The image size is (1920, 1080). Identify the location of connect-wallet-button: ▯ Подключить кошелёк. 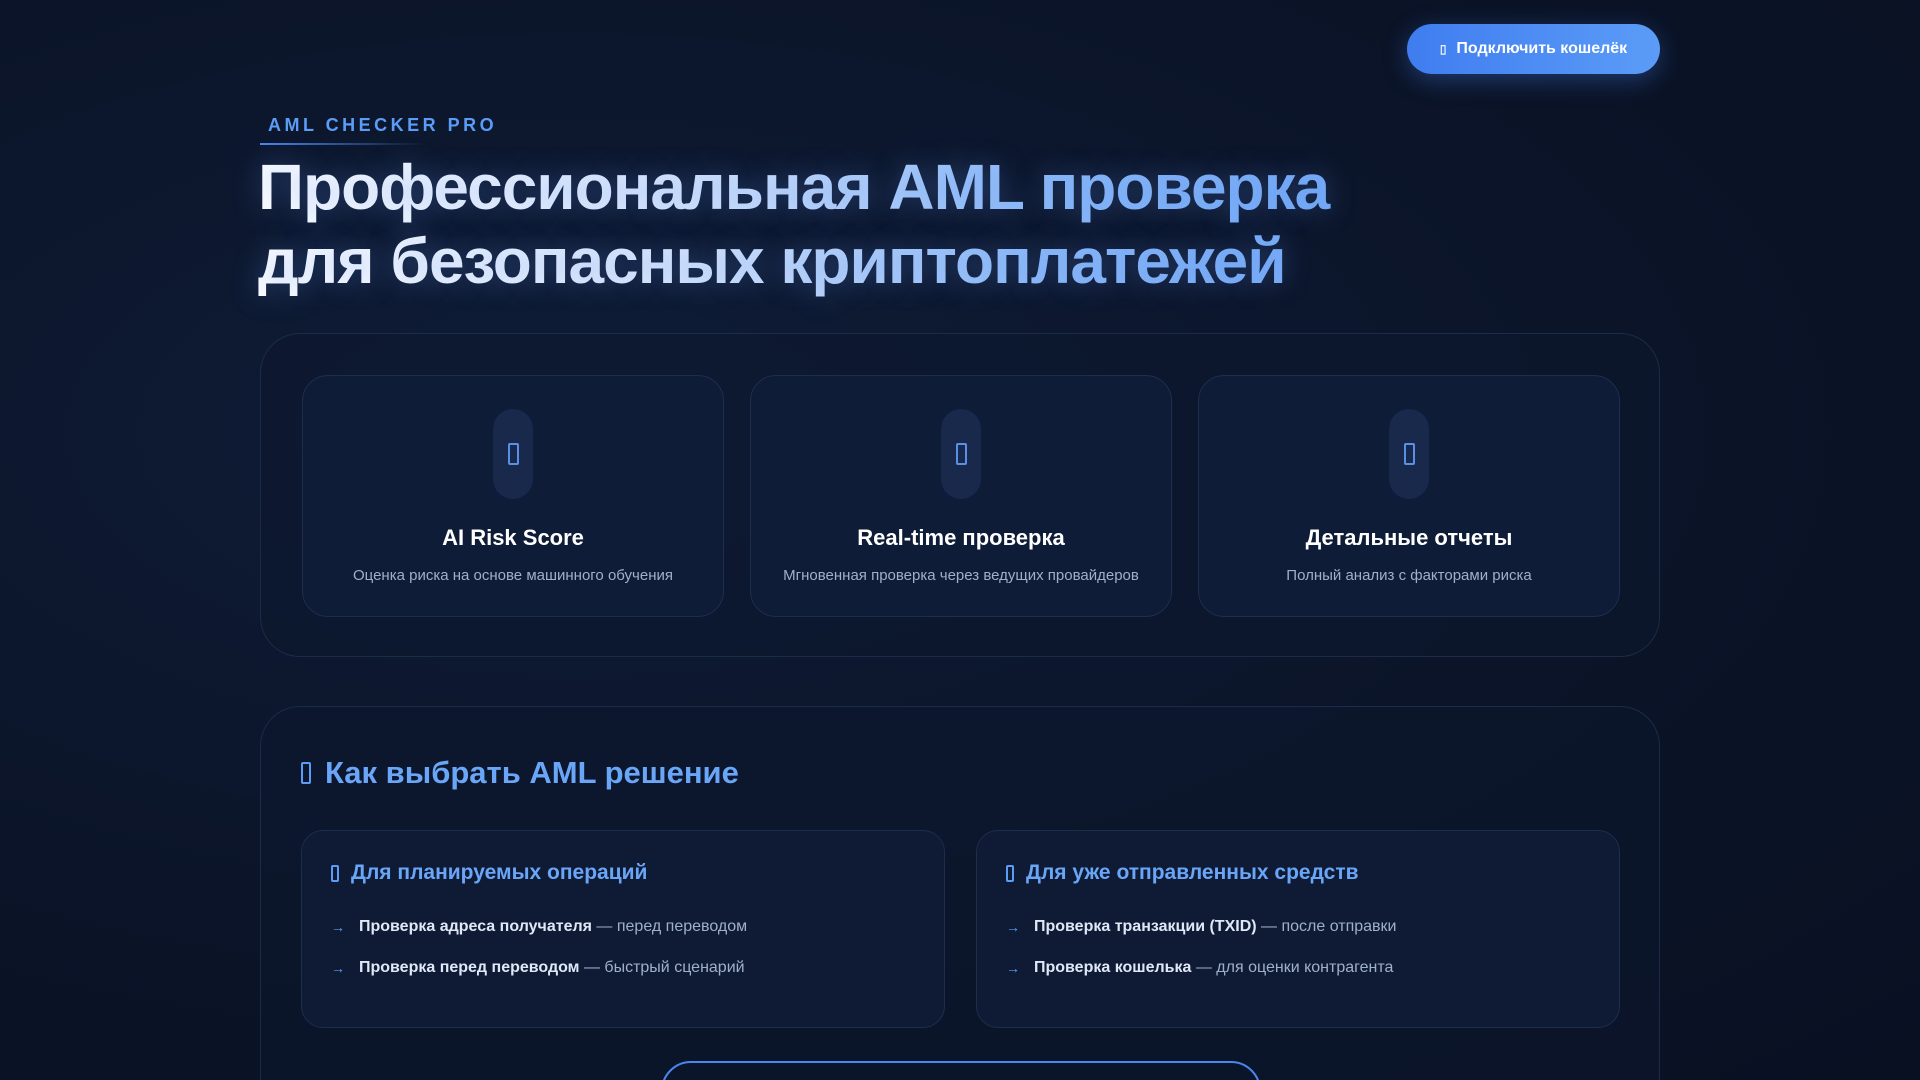
(1533, 49).